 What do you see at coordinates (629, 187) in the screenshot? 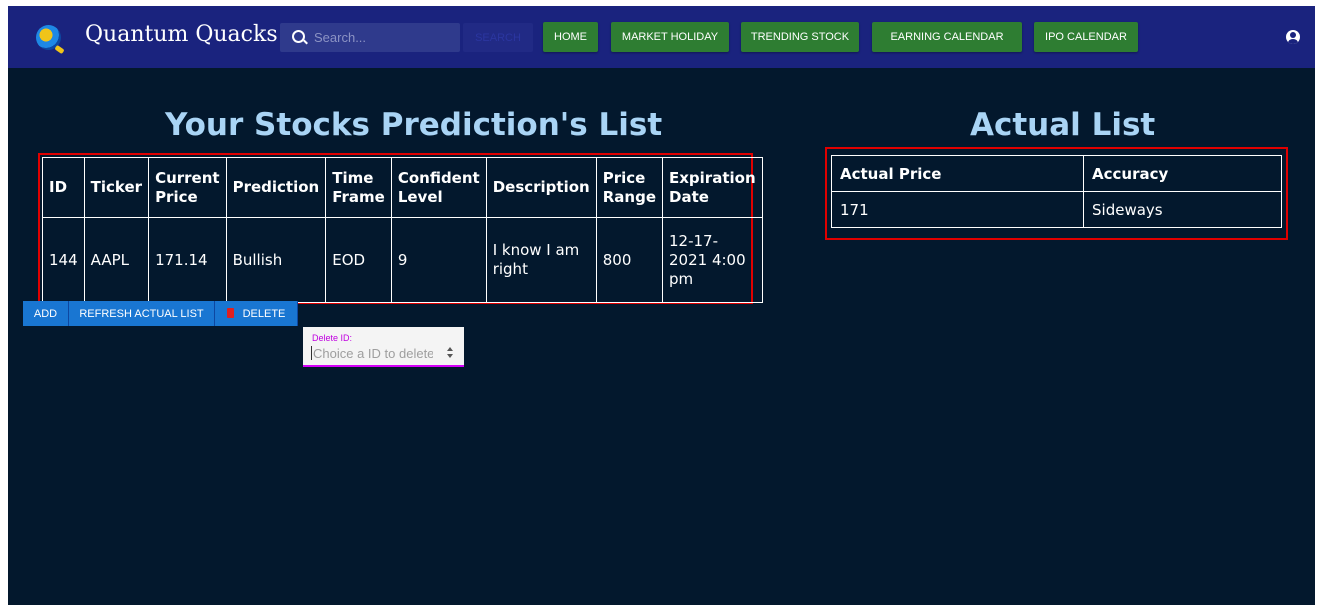
I see `col-price-range-header: Price Range` at bounding box center [629, 187].